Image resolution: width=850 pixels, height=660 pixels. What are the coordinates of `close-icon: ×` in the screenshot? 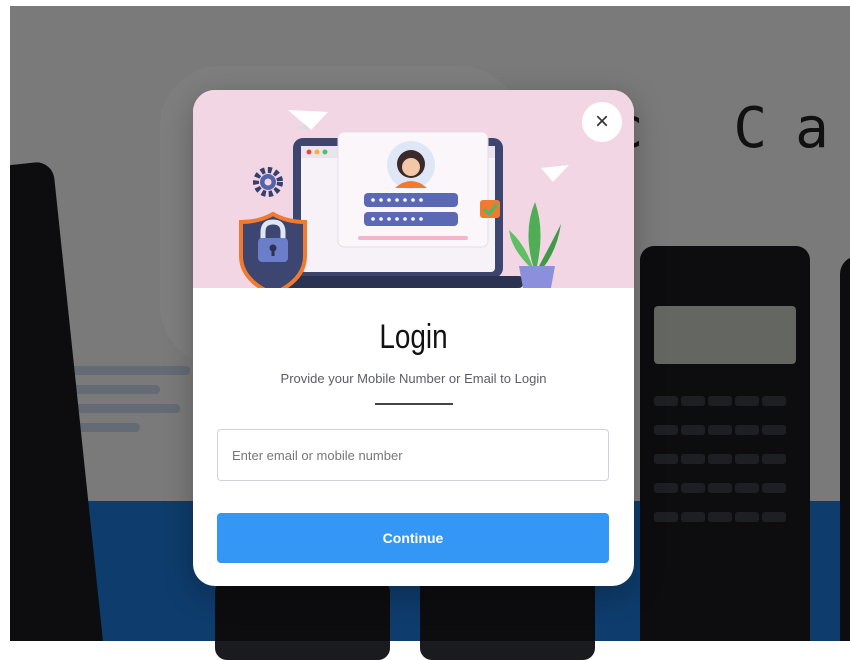 It's located at (601, 121).